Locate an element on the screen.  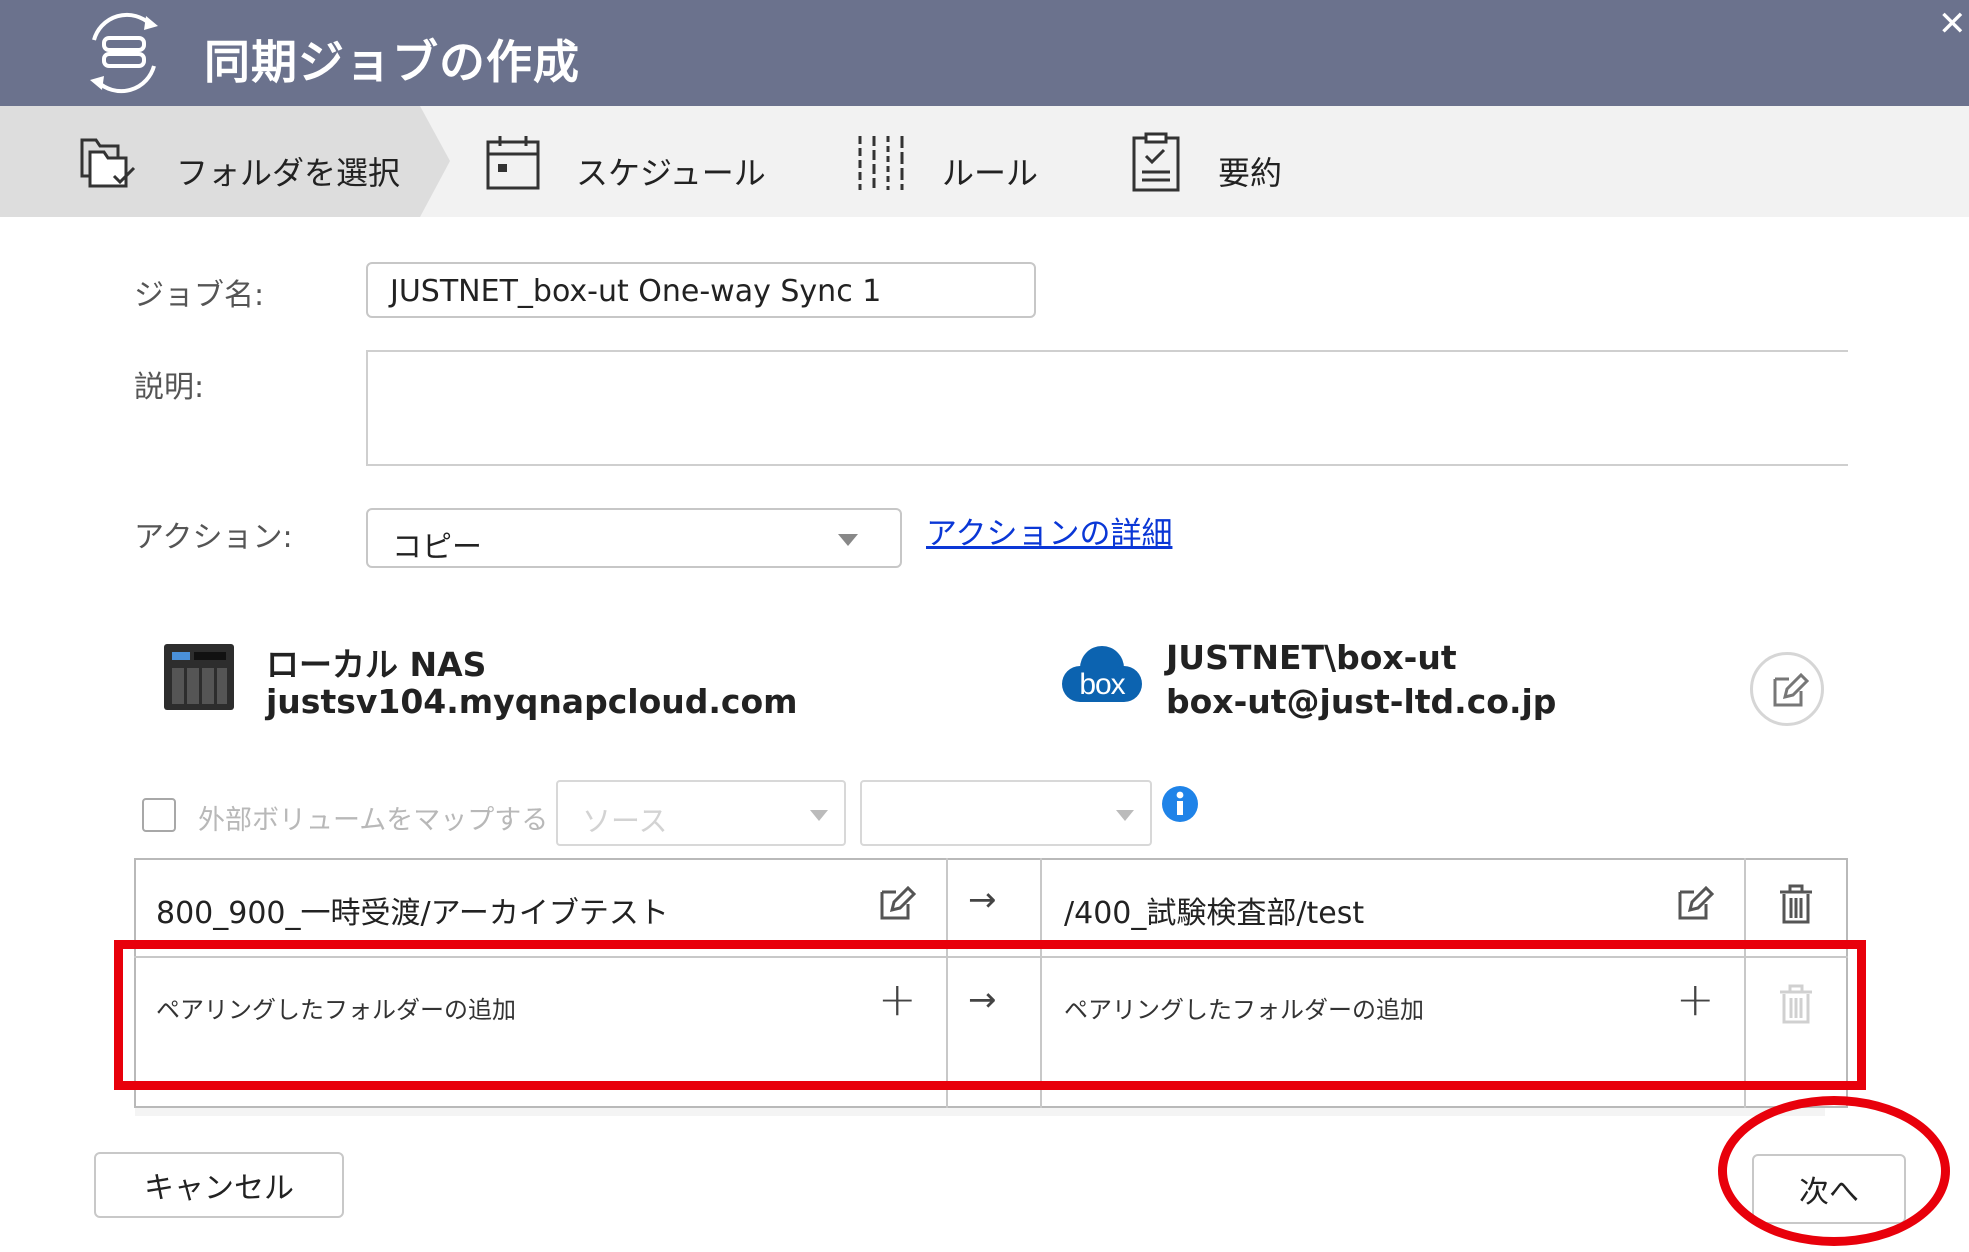
map-destination-select is located at coordinates (1006, 813).